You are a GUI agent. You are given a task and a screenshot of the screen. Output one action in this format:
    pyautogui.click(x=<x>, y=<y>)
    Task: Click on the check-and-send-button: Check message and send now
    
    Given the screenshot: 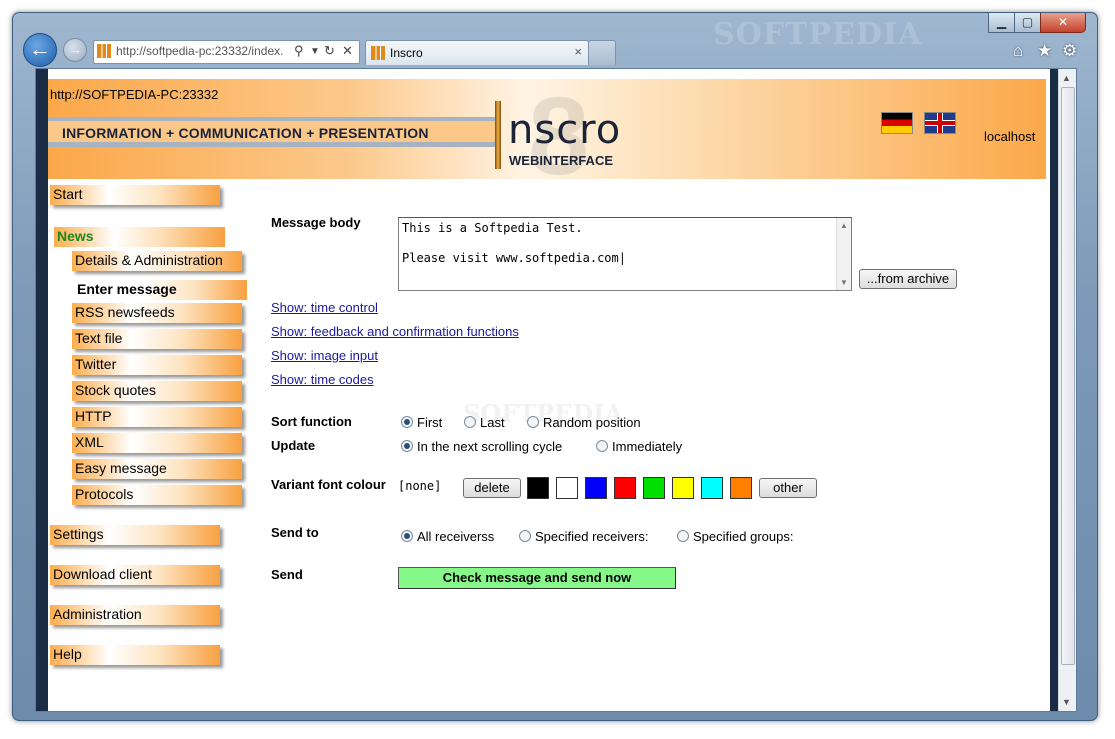 What is the action you would take?
    pyautogui.click(x=537, y=578)
    